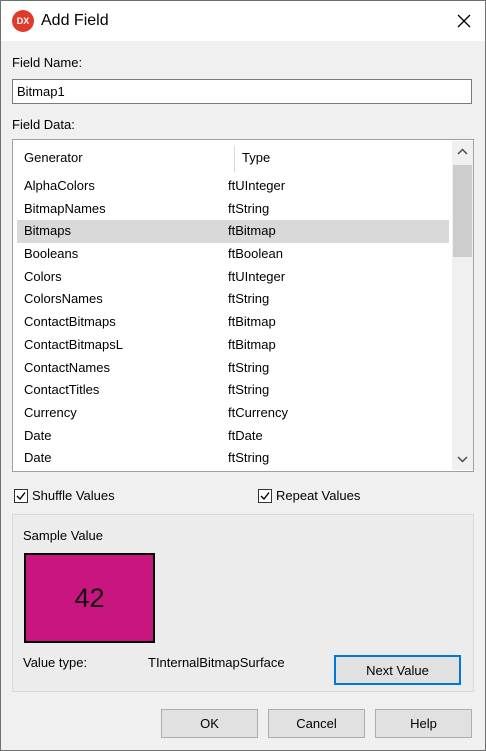  I want to click on sample-value-label: Sample Value, so click(63, 535).